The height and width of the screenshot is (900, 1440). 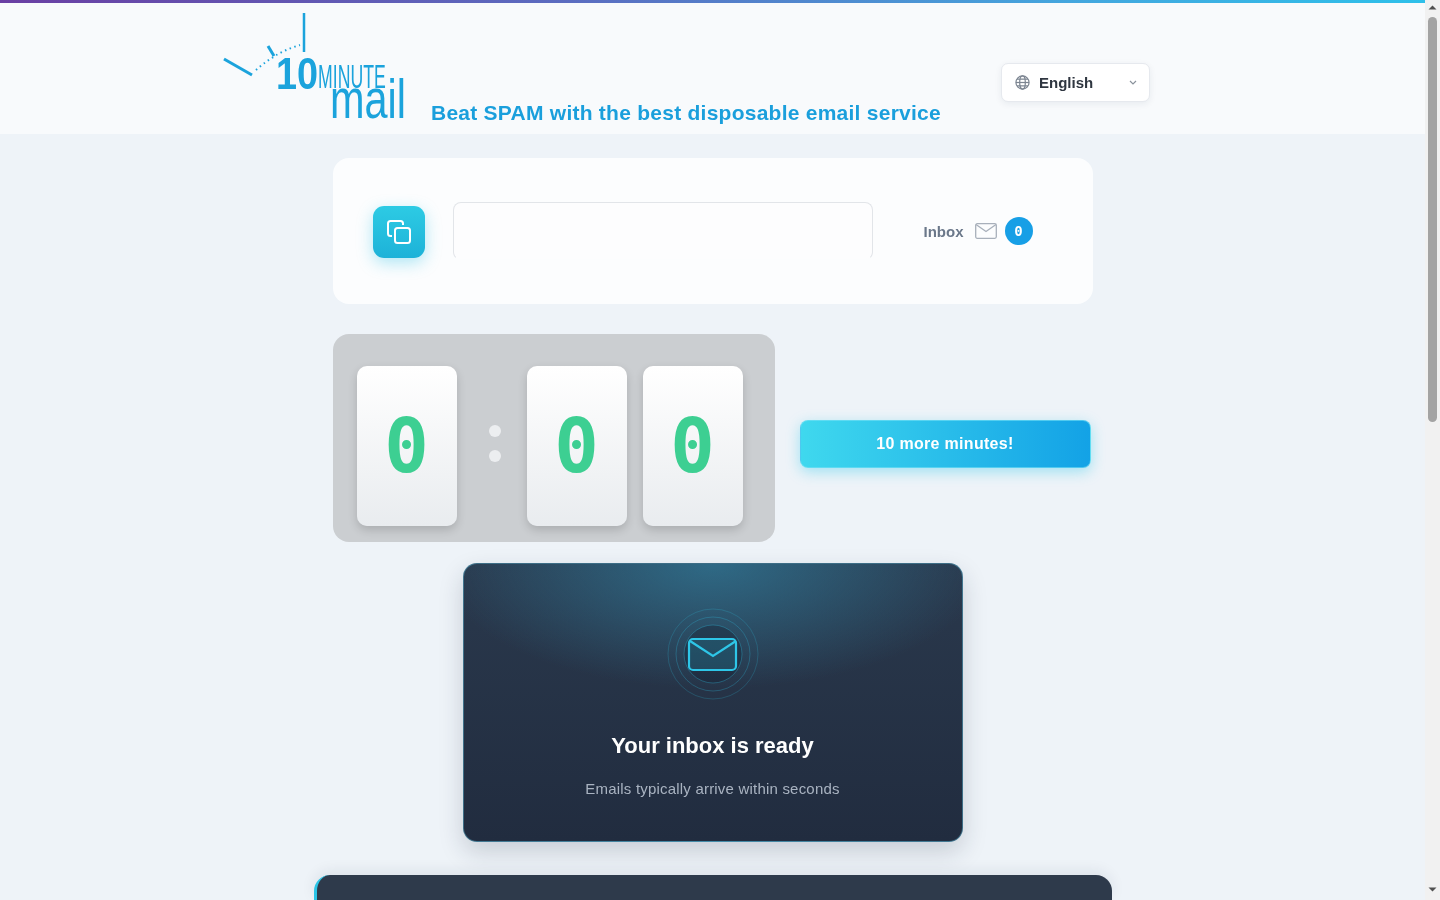 I want to click on copy-button, so click(x=398, y=232).